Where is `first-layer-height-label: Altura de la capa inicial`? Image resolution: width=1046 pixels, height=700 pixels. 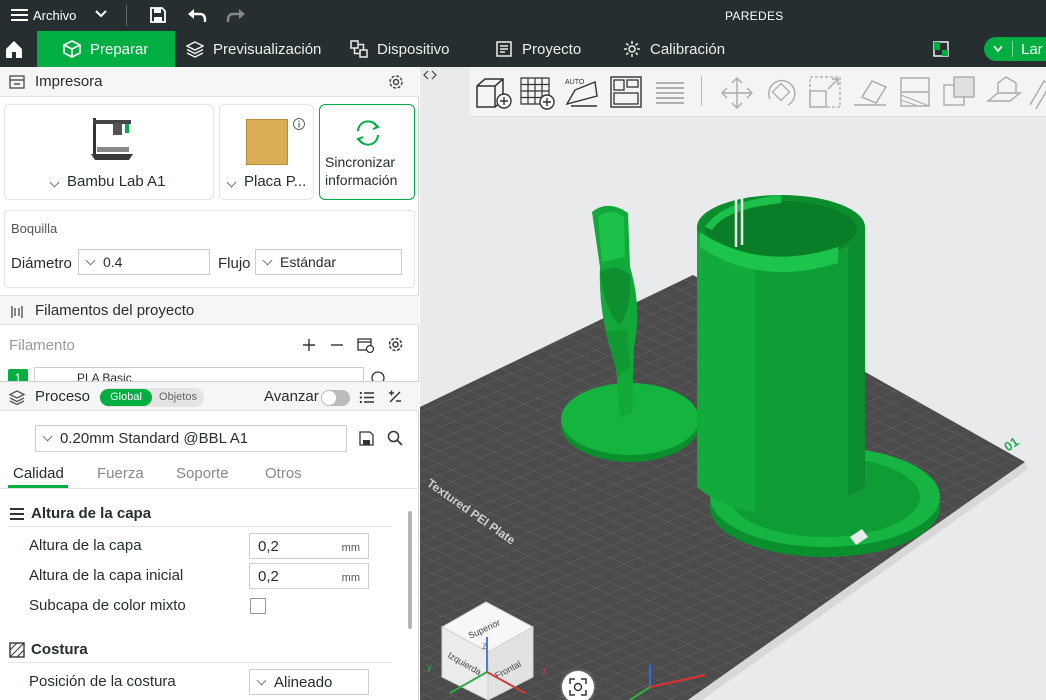 first-layer-height-label: Altura de la capa inicial is located at coordinates (106, 575).